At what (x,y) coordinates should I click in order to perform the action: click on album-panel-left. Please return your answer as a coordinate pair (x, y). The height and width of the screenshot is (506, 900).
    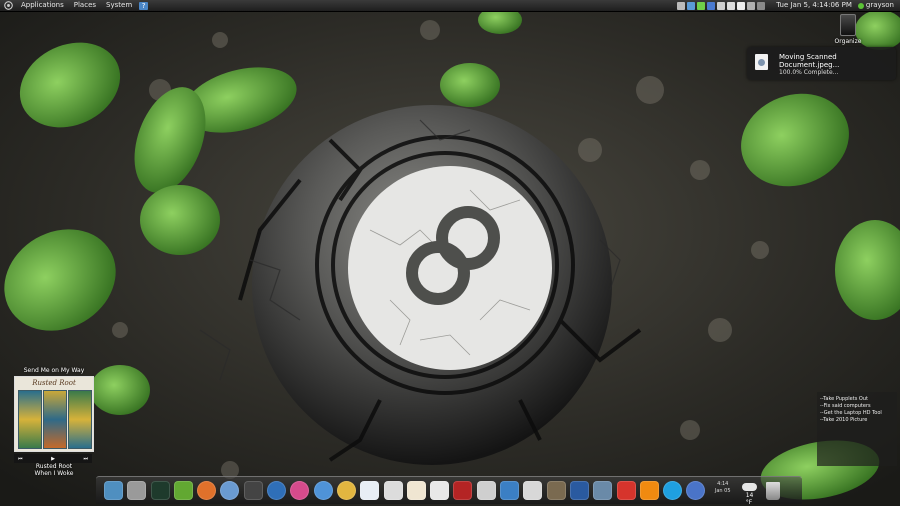
    Looking at the image, I should click on (30, 419).